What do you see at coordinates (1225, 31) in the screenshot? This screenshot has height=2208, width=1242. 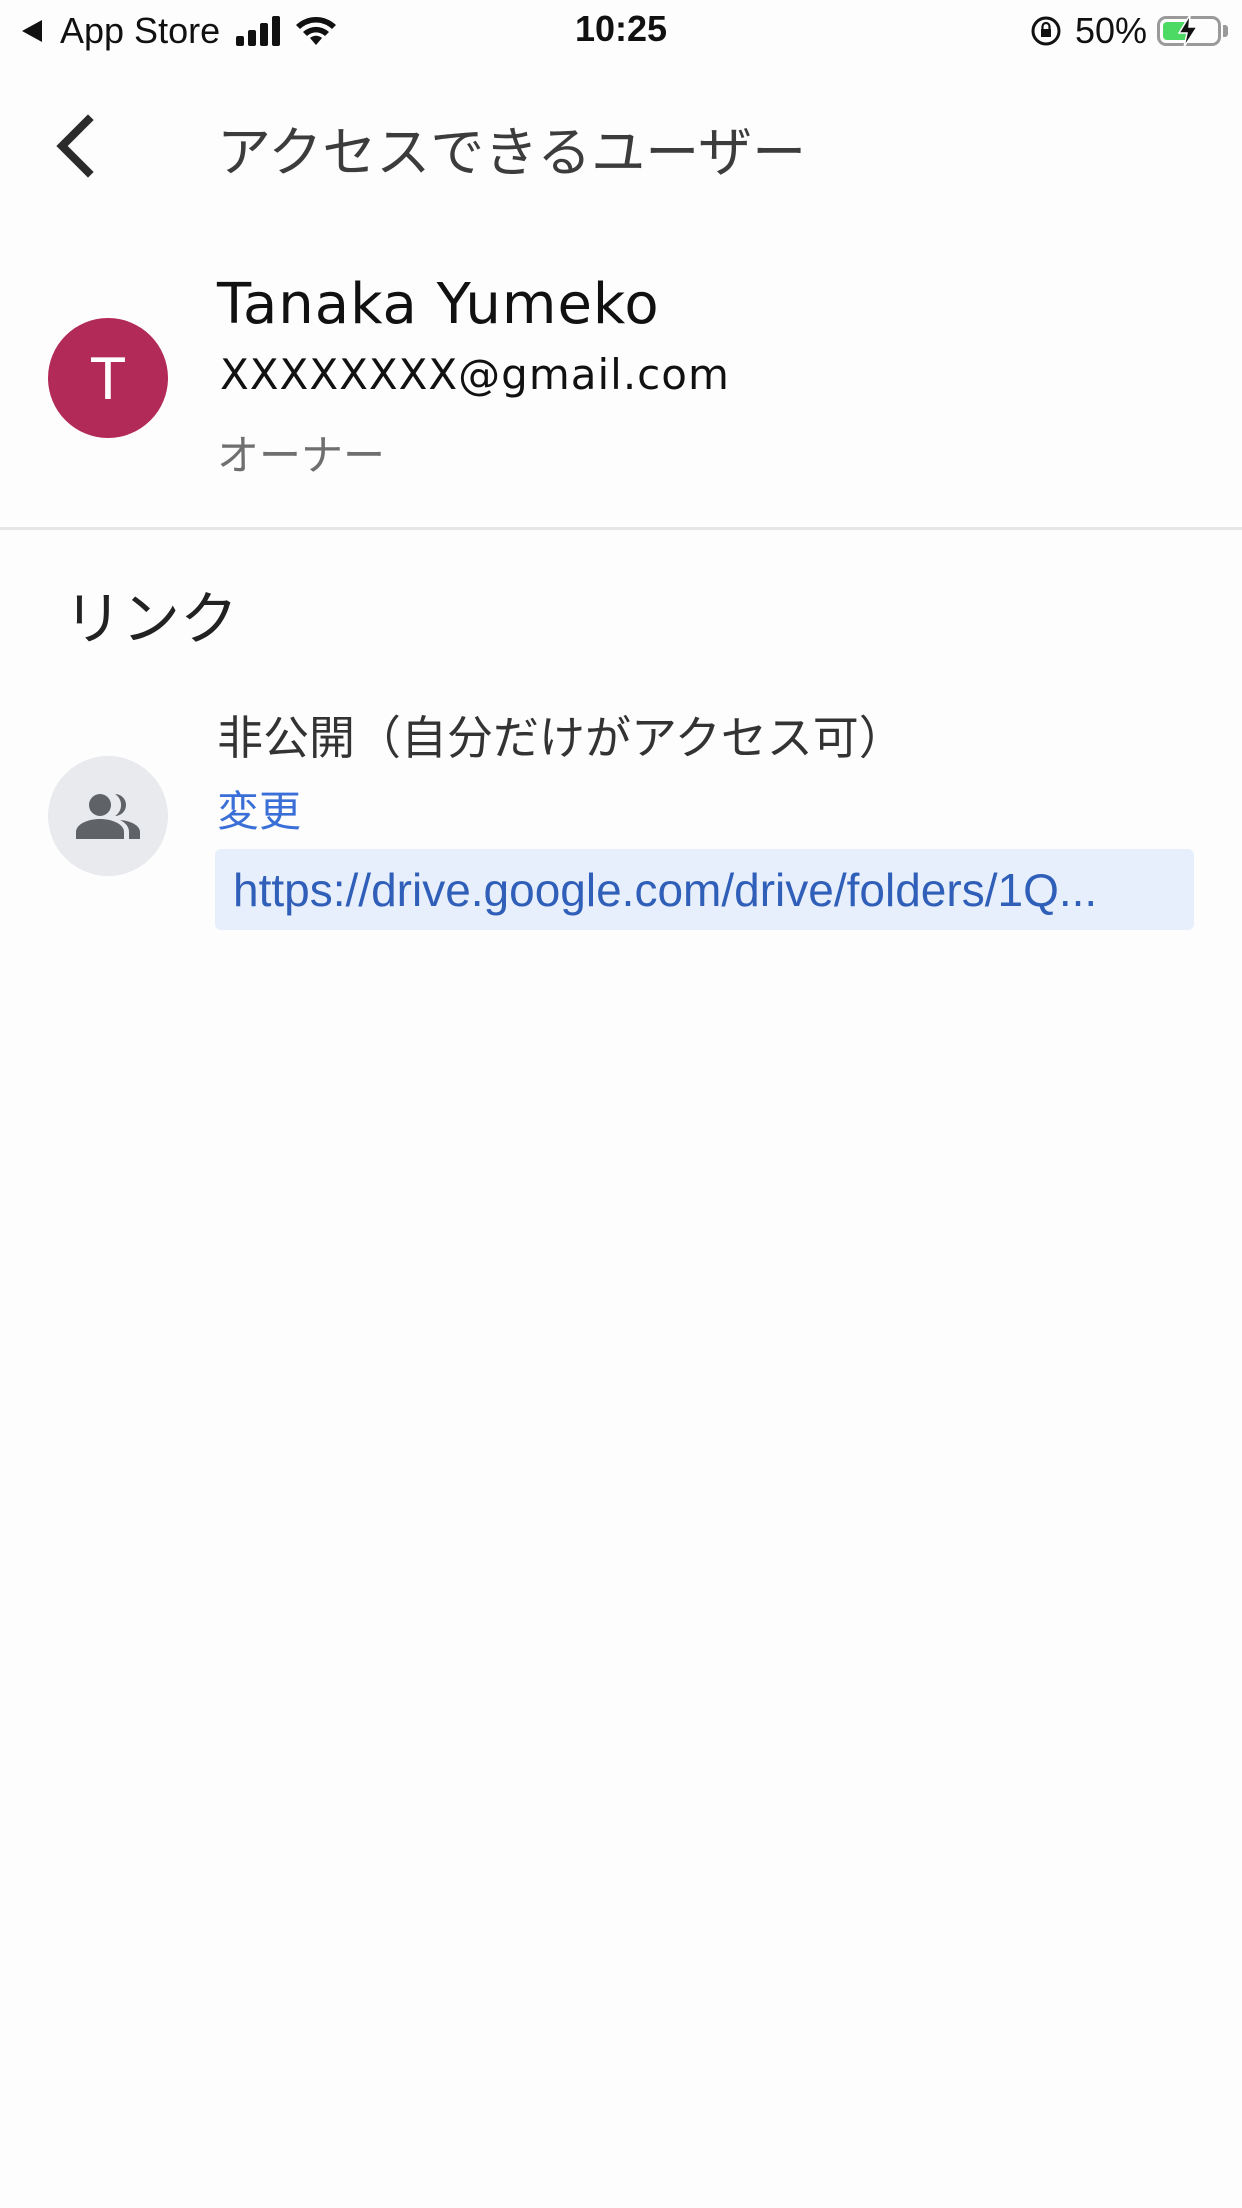 I see `battery-nub` at bounding box center [1225, 31].